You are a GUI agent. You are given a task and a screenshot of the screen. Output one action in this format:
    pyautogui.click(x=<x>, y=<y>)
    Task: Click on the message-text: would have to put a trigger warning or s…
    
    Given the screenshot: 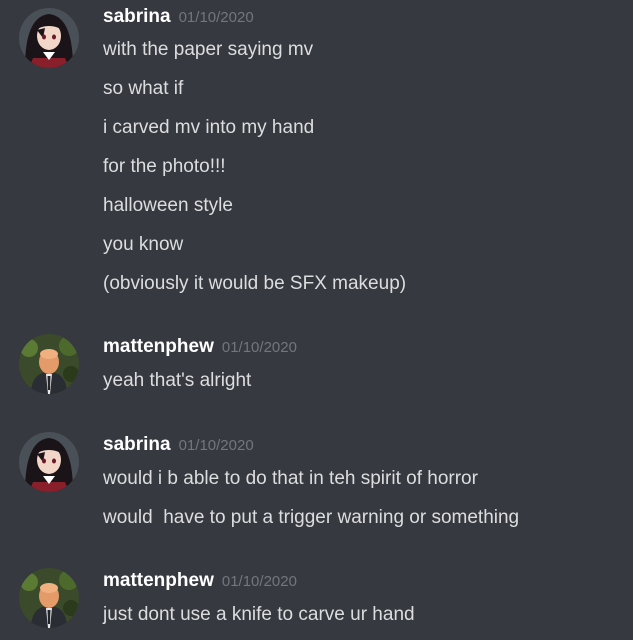 What is the action you would take?
    pyautogui.click(x=311, y=517)
    